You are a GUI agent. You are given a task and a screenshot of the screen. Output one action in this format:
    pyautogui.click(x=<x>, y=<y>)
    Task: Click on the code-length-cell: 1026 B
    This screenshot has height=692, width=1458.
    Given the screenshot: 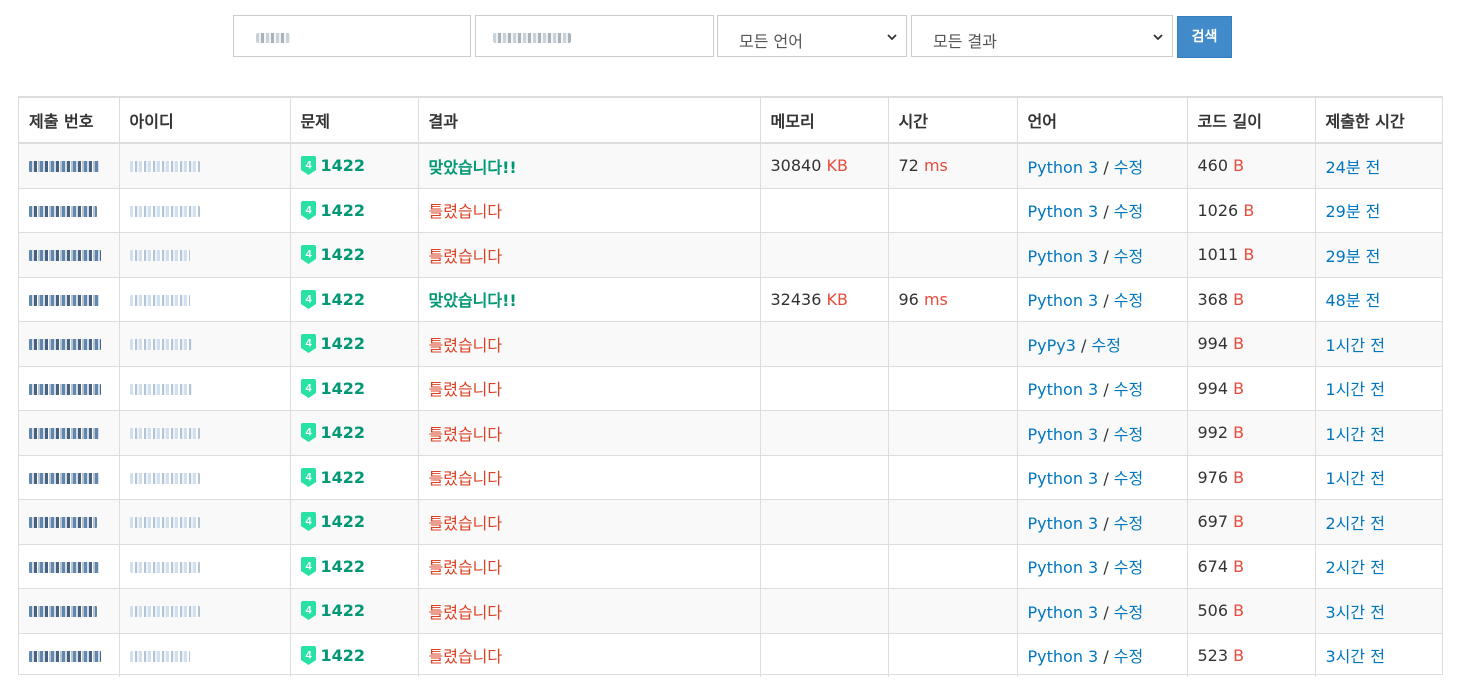 What is the action you would take?
    pyautogui.click(x=1251, y=210)
    